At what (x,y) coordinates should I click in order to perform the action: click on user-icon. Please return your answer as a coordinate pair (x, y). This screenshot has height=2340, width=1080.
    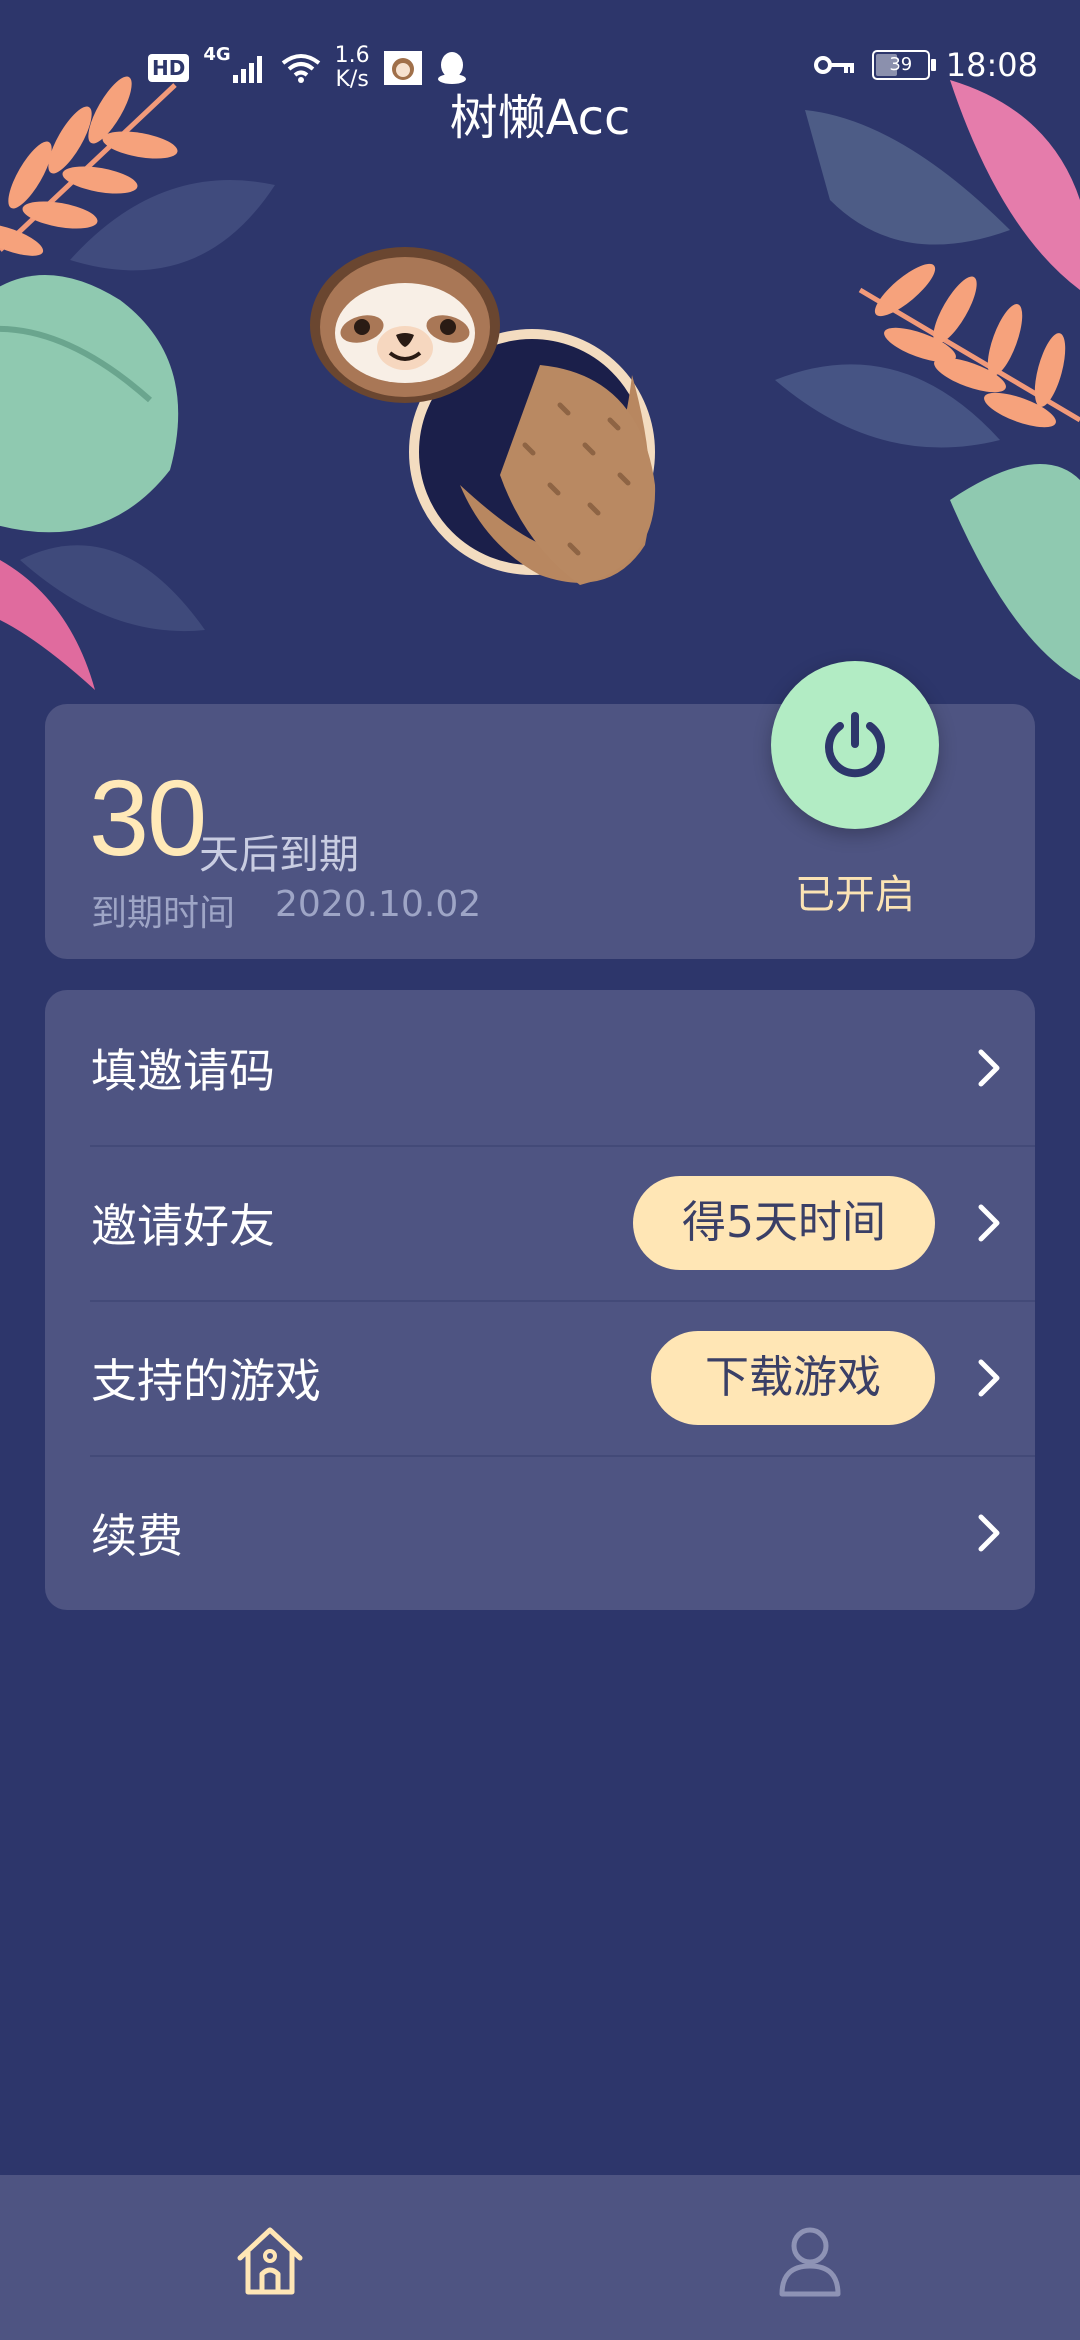
    Looking at the image, I should click on (810, 2262).